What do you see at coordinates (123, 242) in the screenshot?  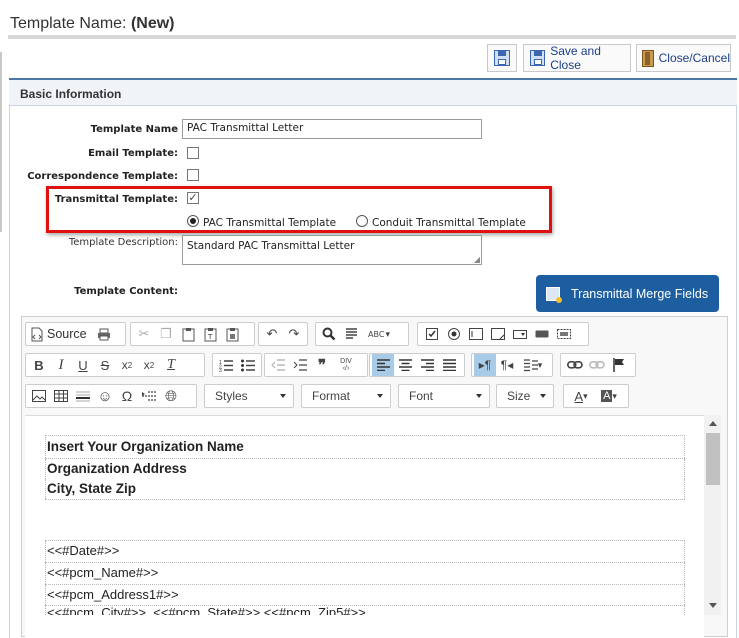 I see `template-description-label: Template Description:` at bounding box center [123, 242].